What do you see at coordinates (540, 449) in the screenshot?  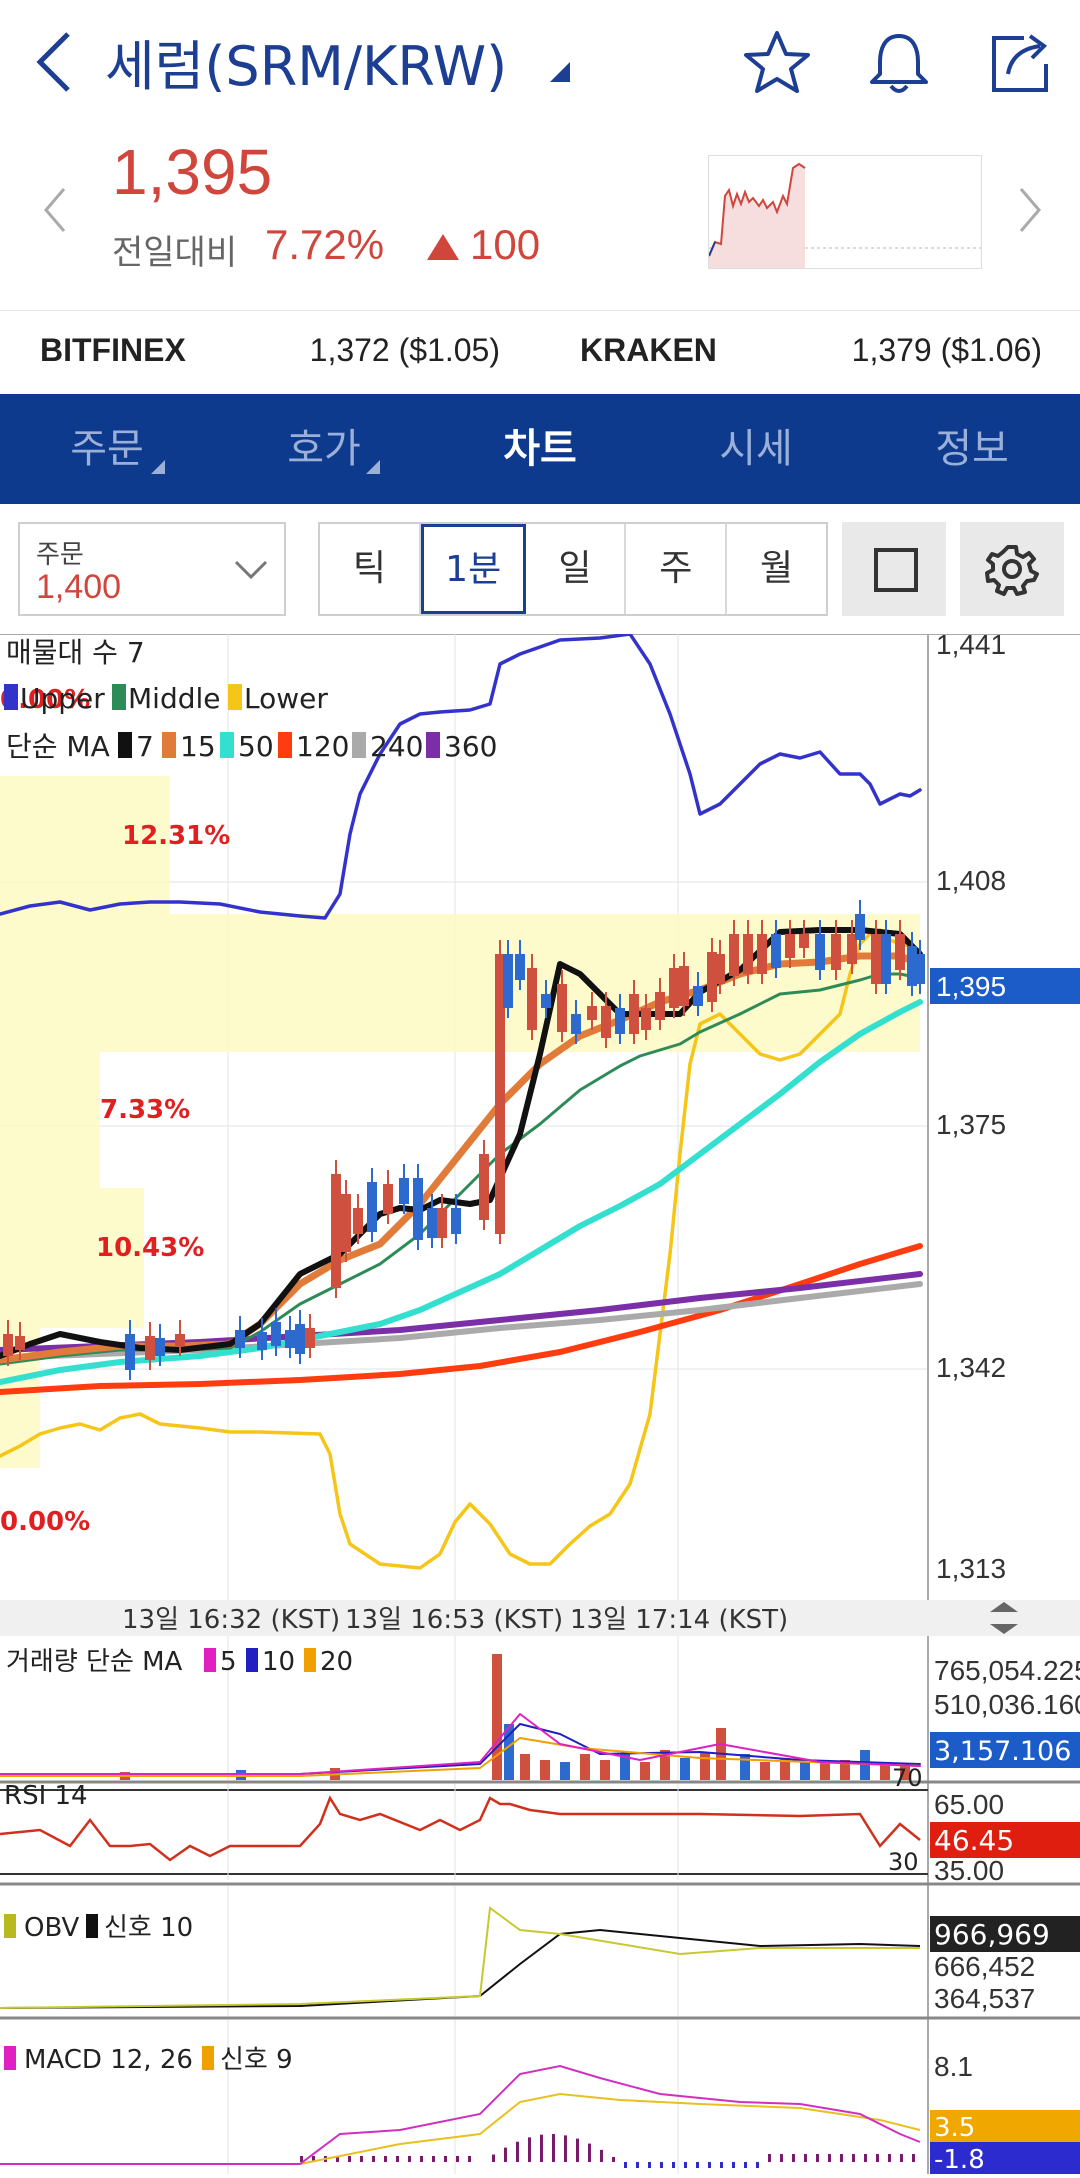 I see `tab-chart: 차트` at bounding box center [540, 449].